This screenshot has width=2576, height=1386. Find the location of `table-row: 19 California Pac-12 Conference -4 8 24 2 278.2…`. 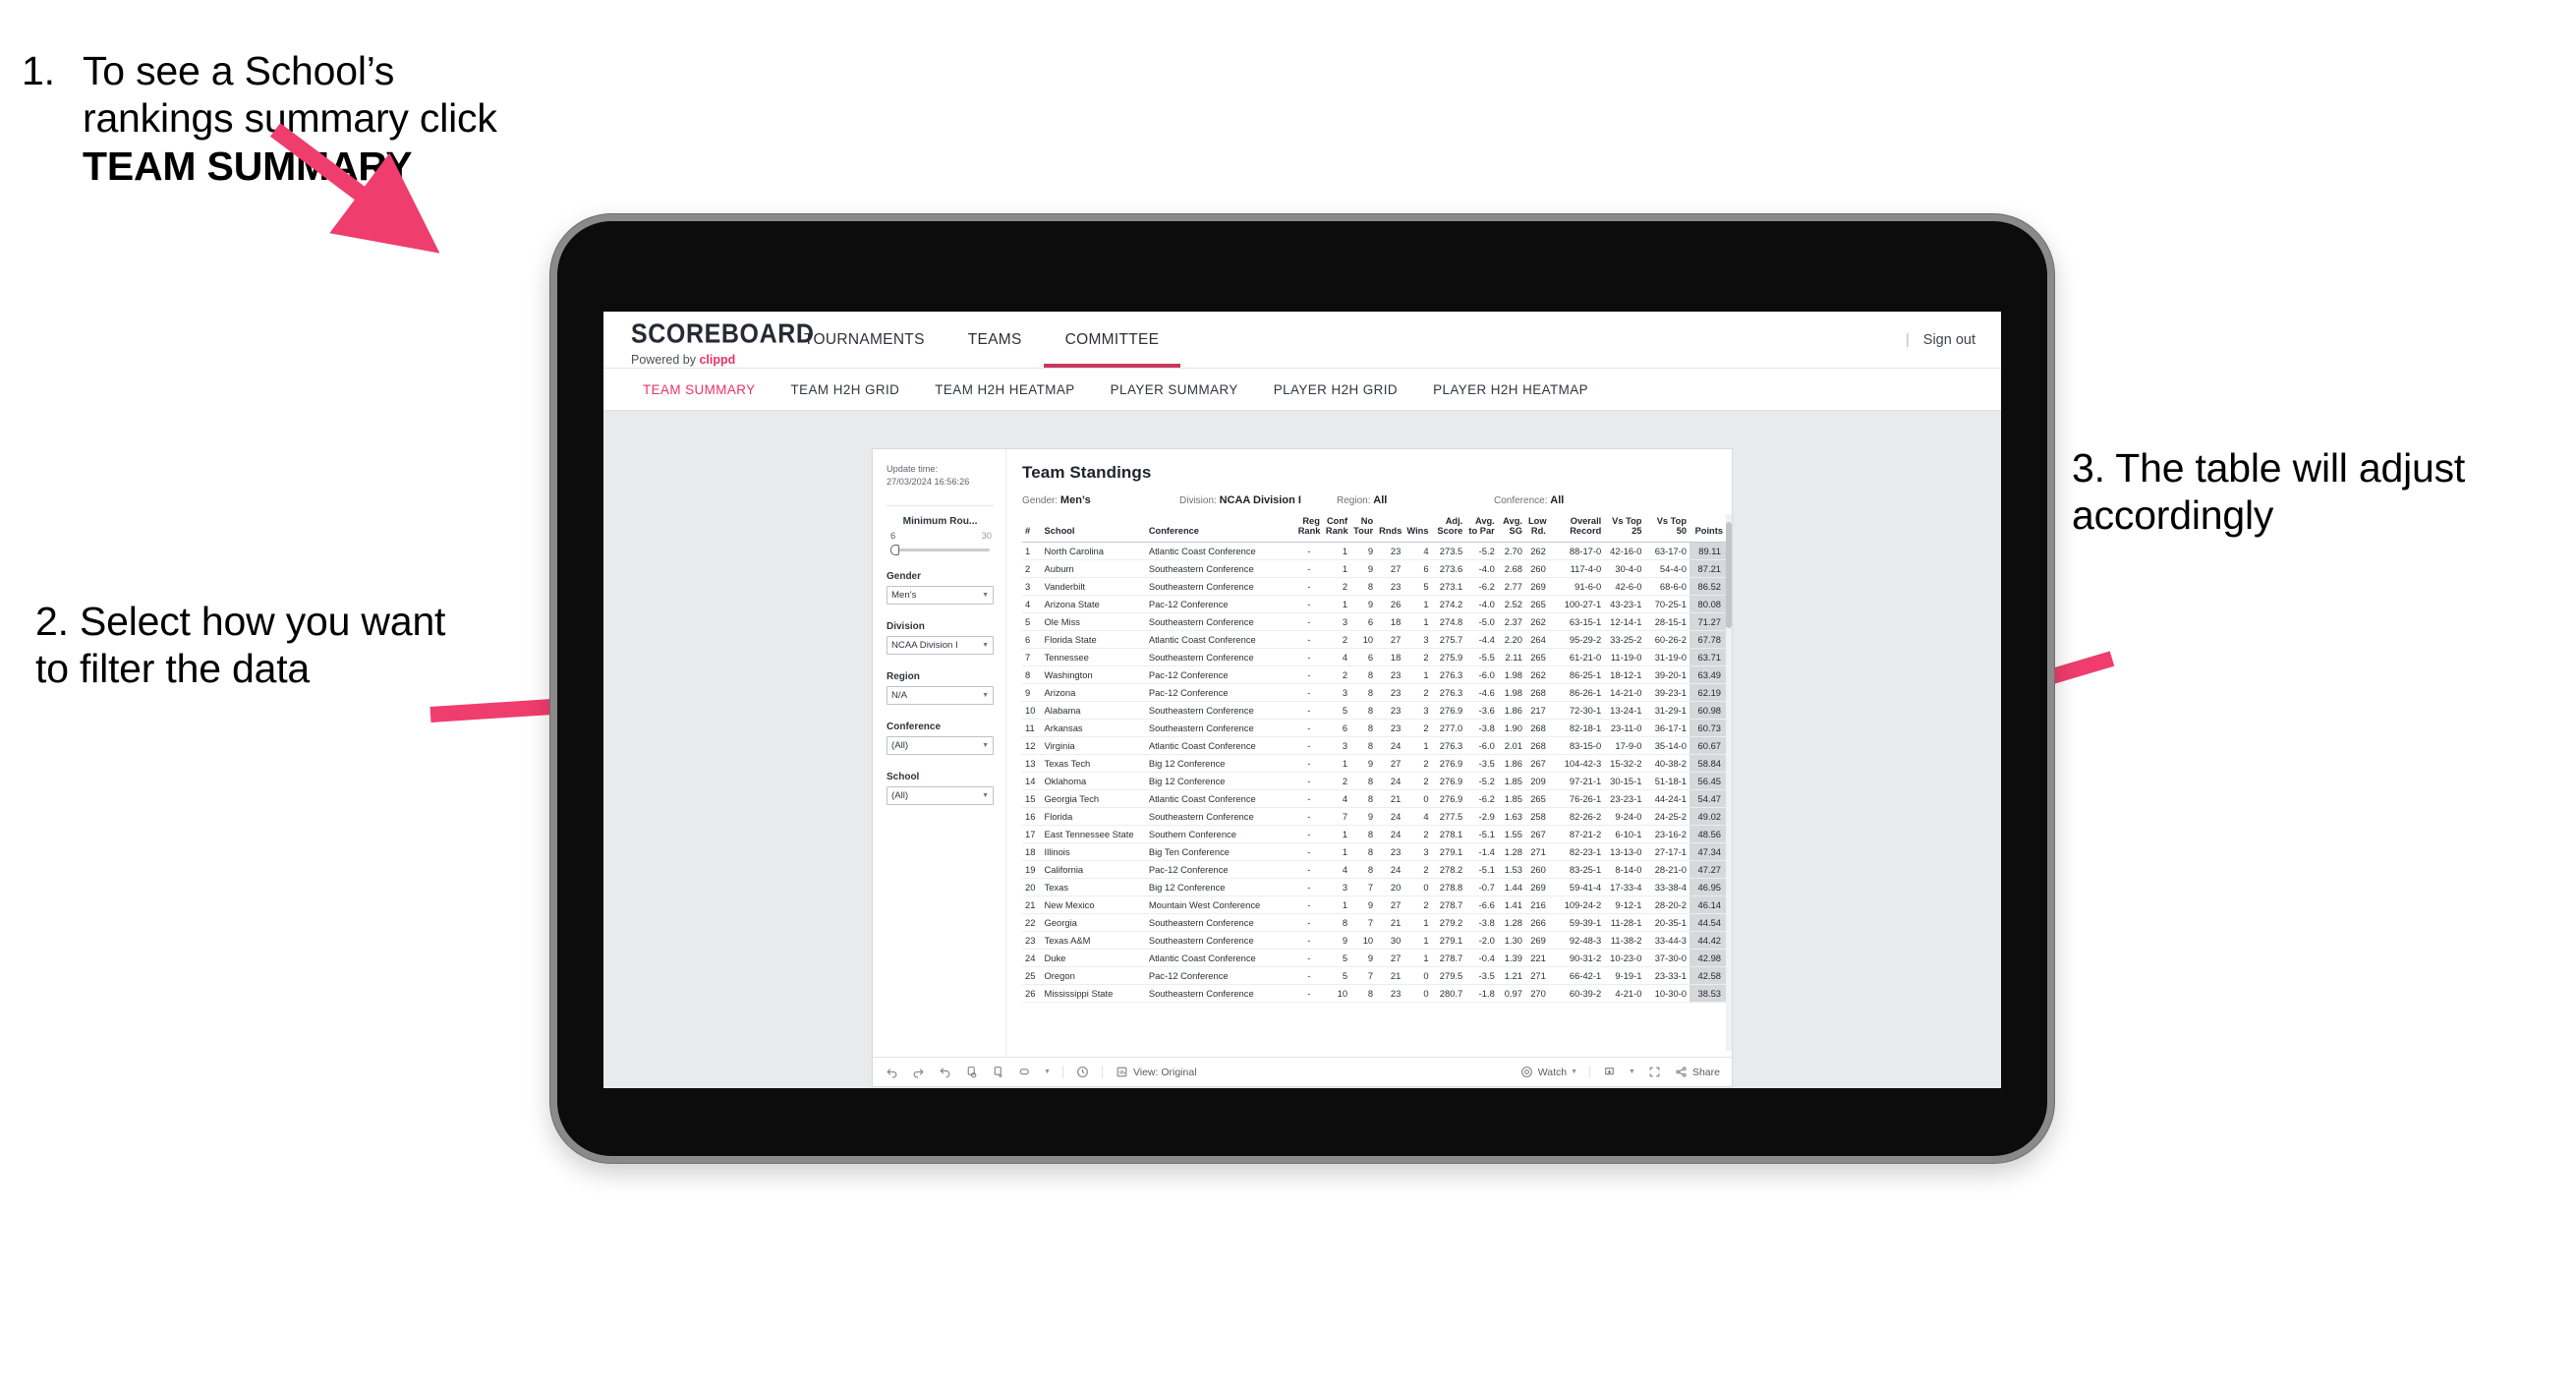

table-row: 19 California Pac-12 Conference -4 8 24 2 278.2… is located at coordinates (1374, 870).